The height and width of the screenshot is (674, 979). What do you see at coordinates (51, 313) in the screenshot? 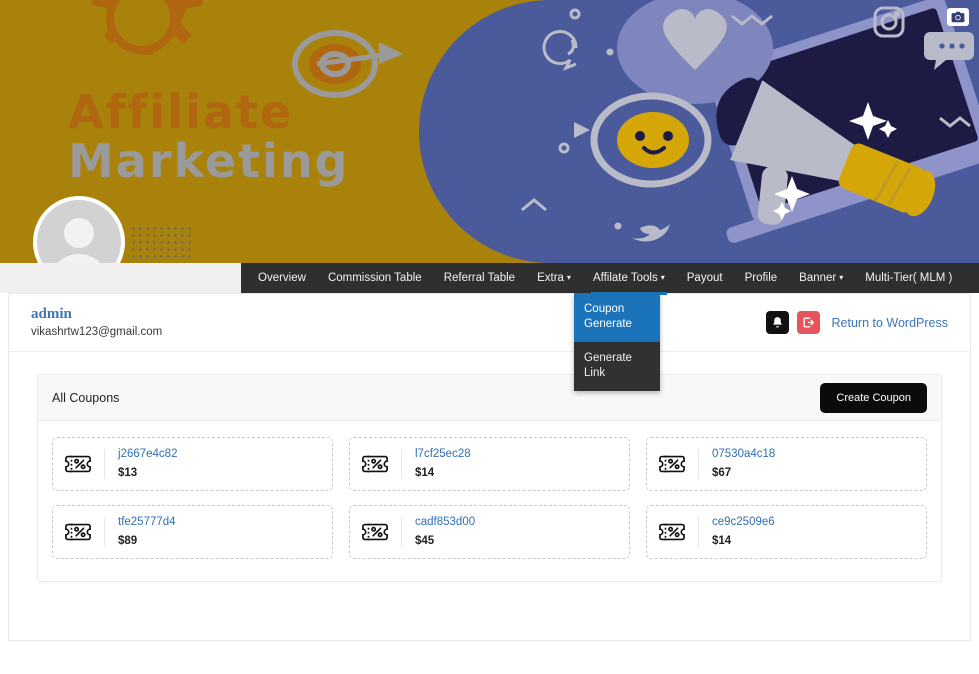
I see `user-name: admin` at bounding box center [51, 313].